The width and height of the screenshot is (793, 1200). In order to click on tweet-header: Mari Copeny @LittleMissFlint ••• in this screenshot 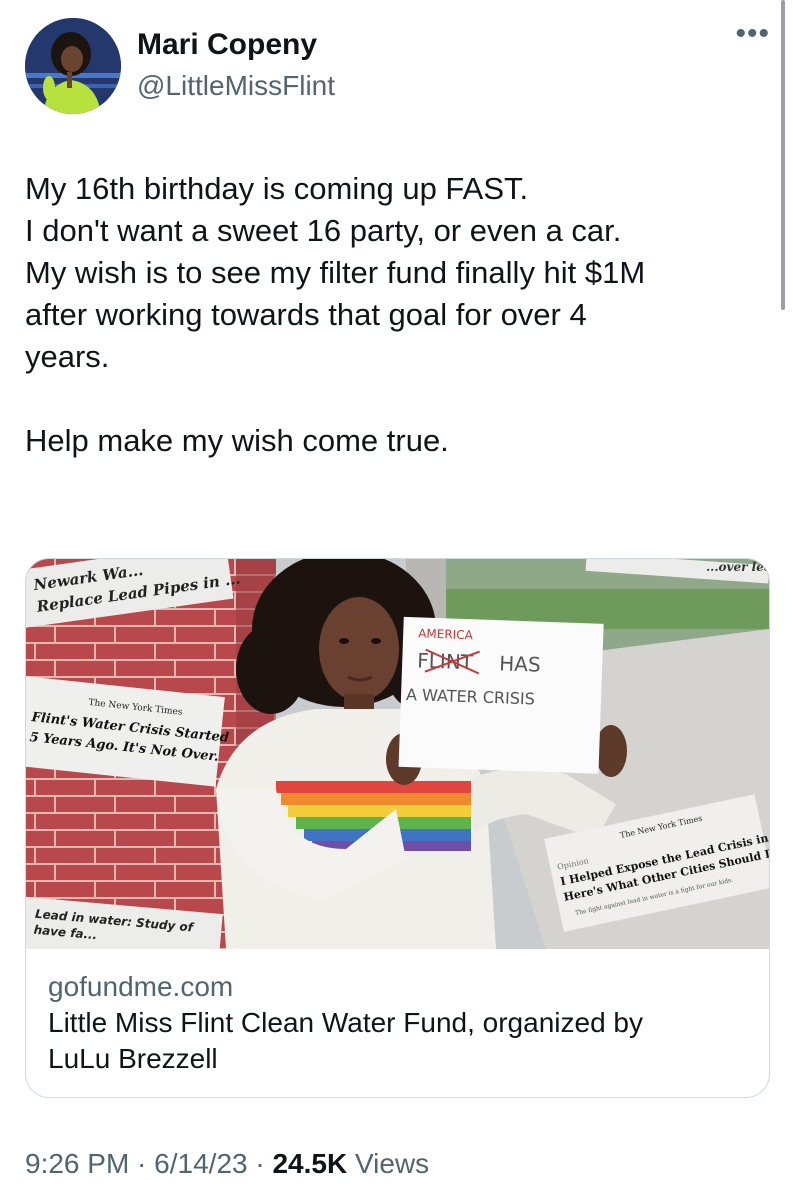, I will do `click(397, 68)`.